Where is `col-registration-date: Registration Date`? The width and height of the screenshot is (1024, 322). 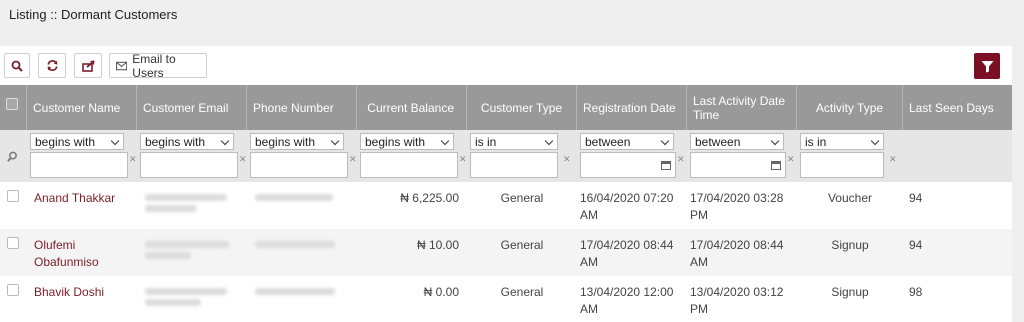 col-registration-date: Registration Date is located at coordinates (632, 107).